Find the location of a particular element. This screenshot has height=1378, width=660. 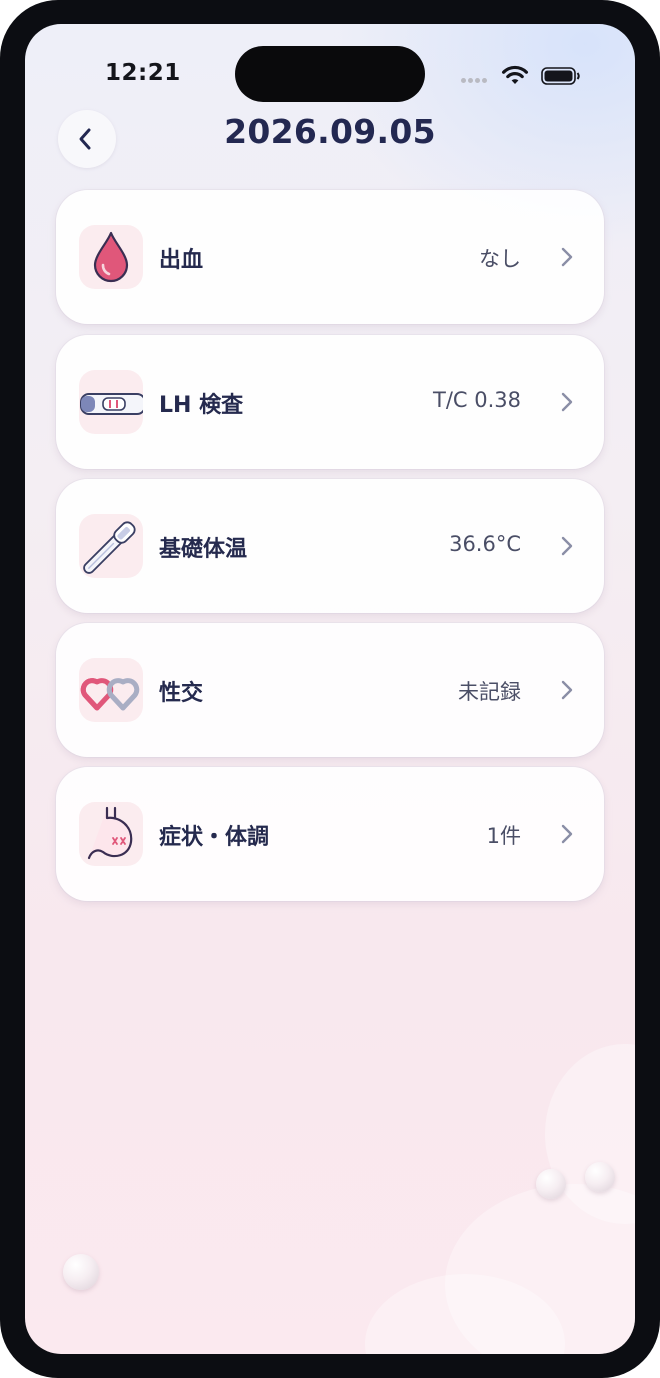

record-card-basal-temp: 基礎体温 36.6°C is located at coordinates (330, 546).